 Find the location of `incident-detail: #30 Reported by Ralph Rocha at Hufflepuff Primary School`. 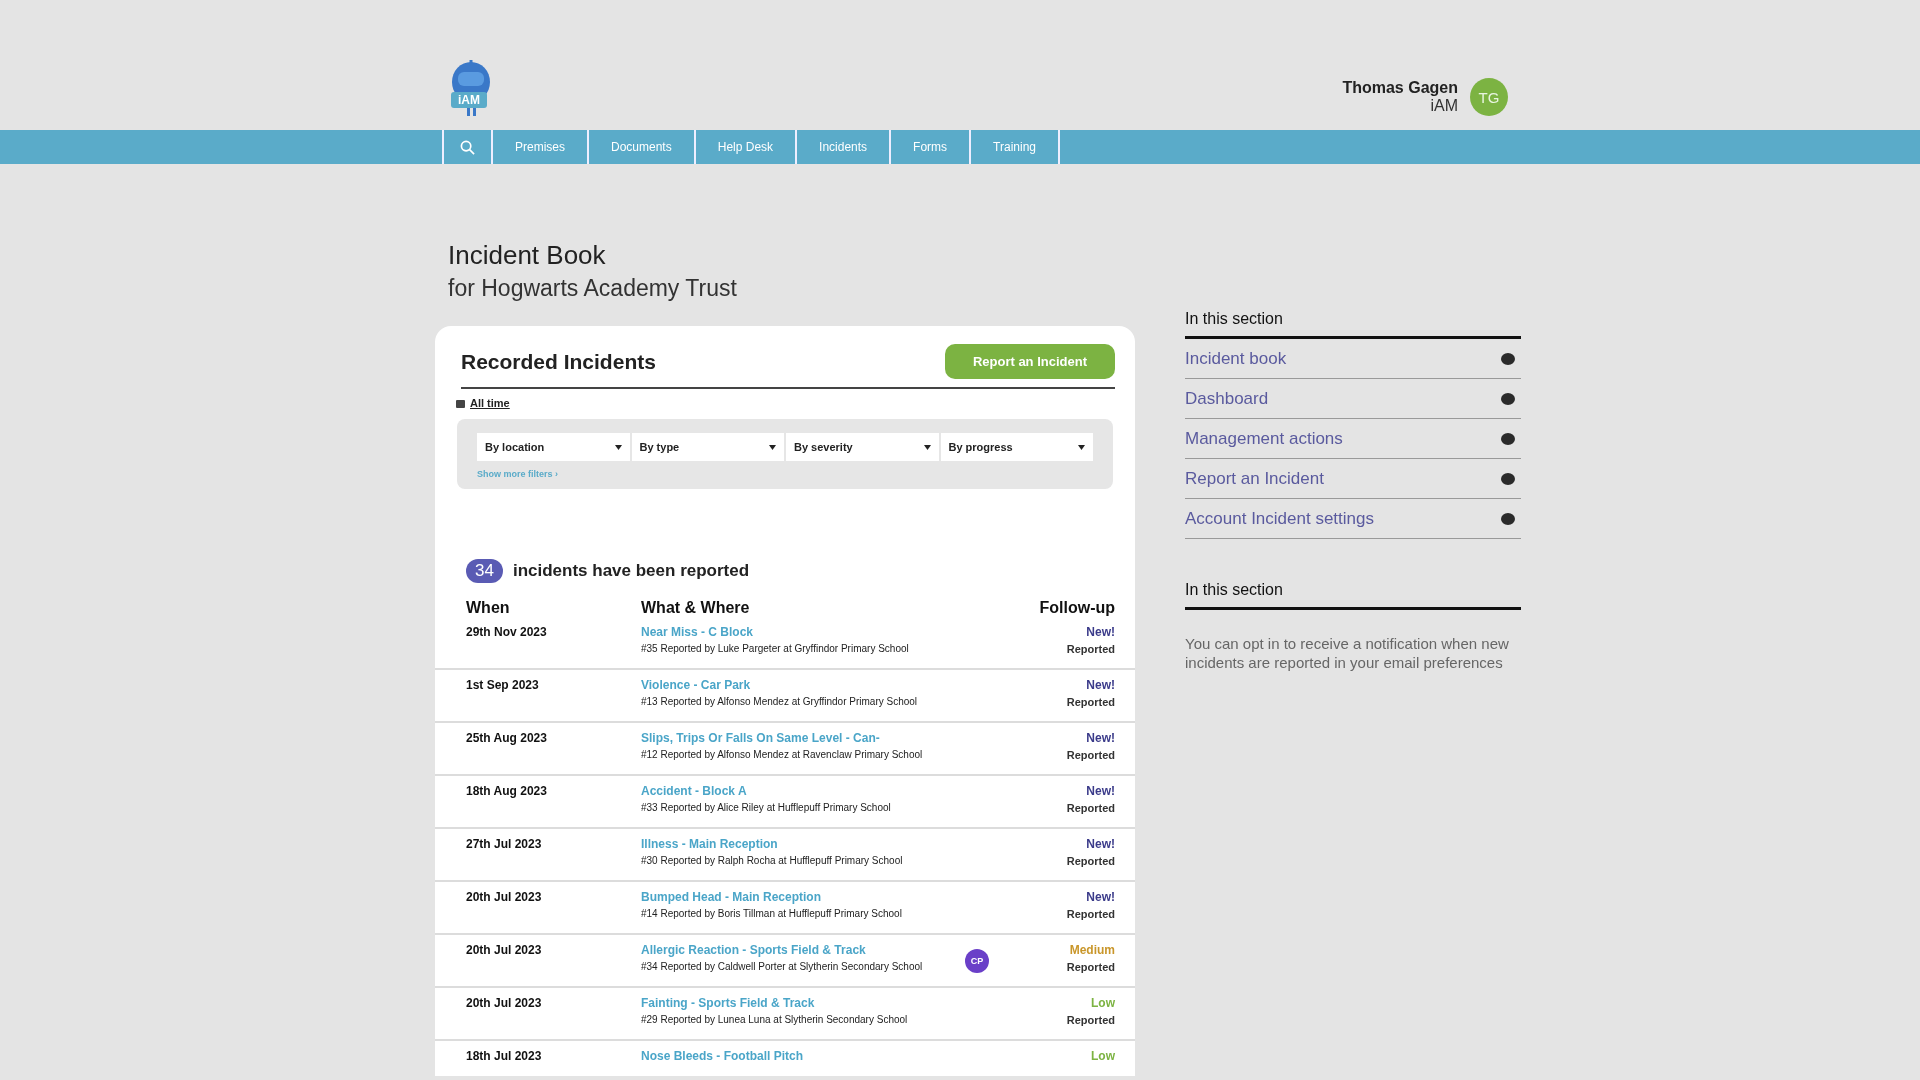

incident-detail: #30 Reported by Ralph Rocha at Hufflepuff Primary School is located at coordinates (772, 860).